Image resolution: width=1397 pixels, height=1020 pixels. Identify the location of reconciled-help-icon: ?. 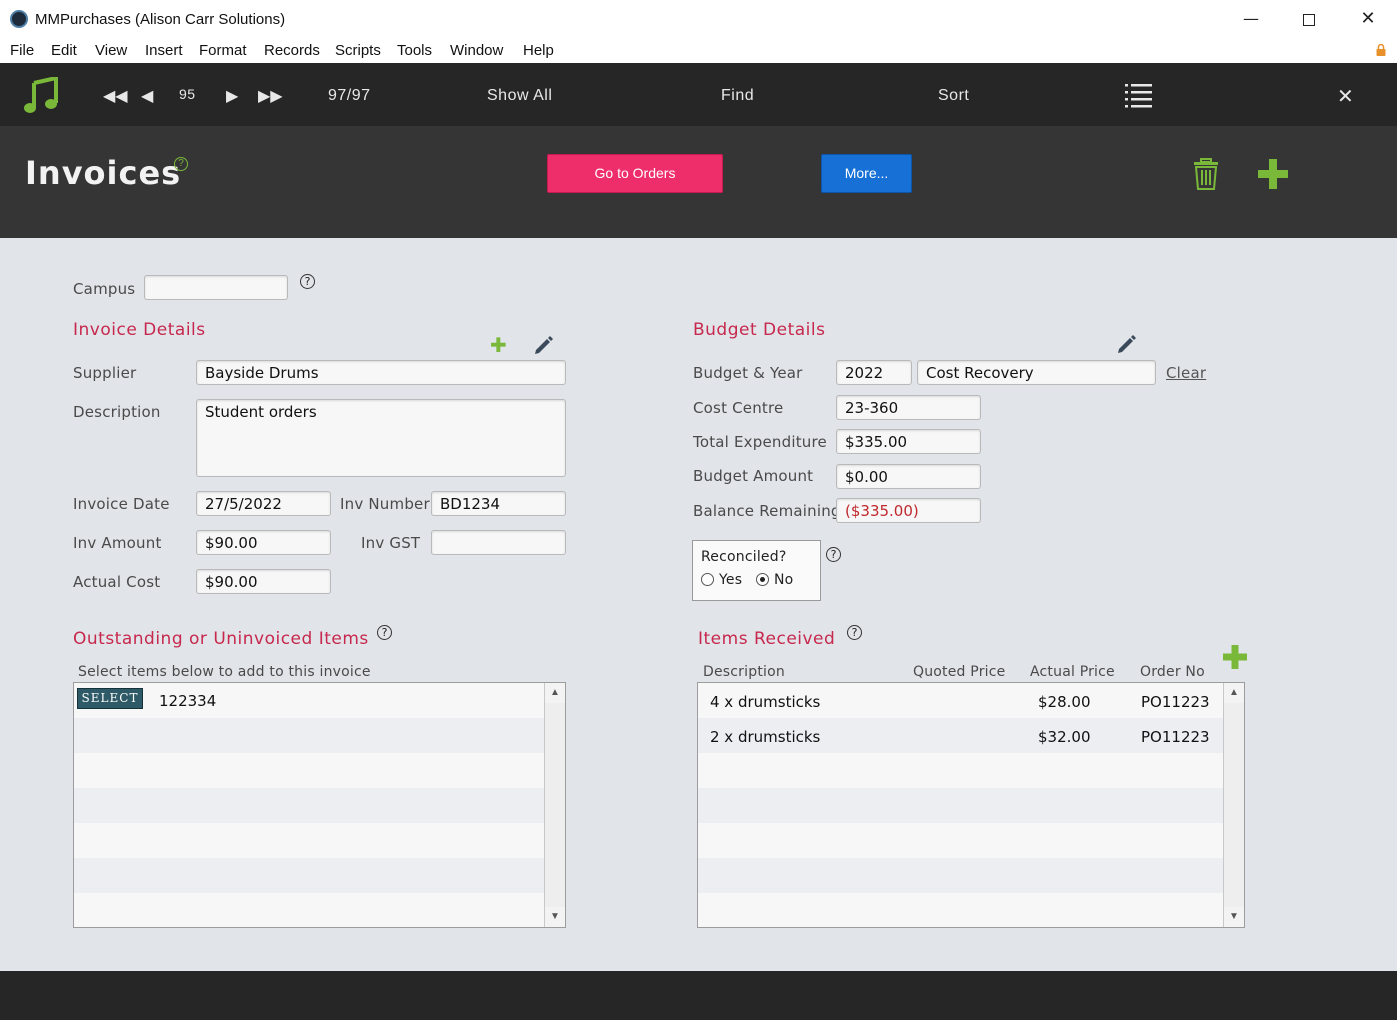
(833, 554).